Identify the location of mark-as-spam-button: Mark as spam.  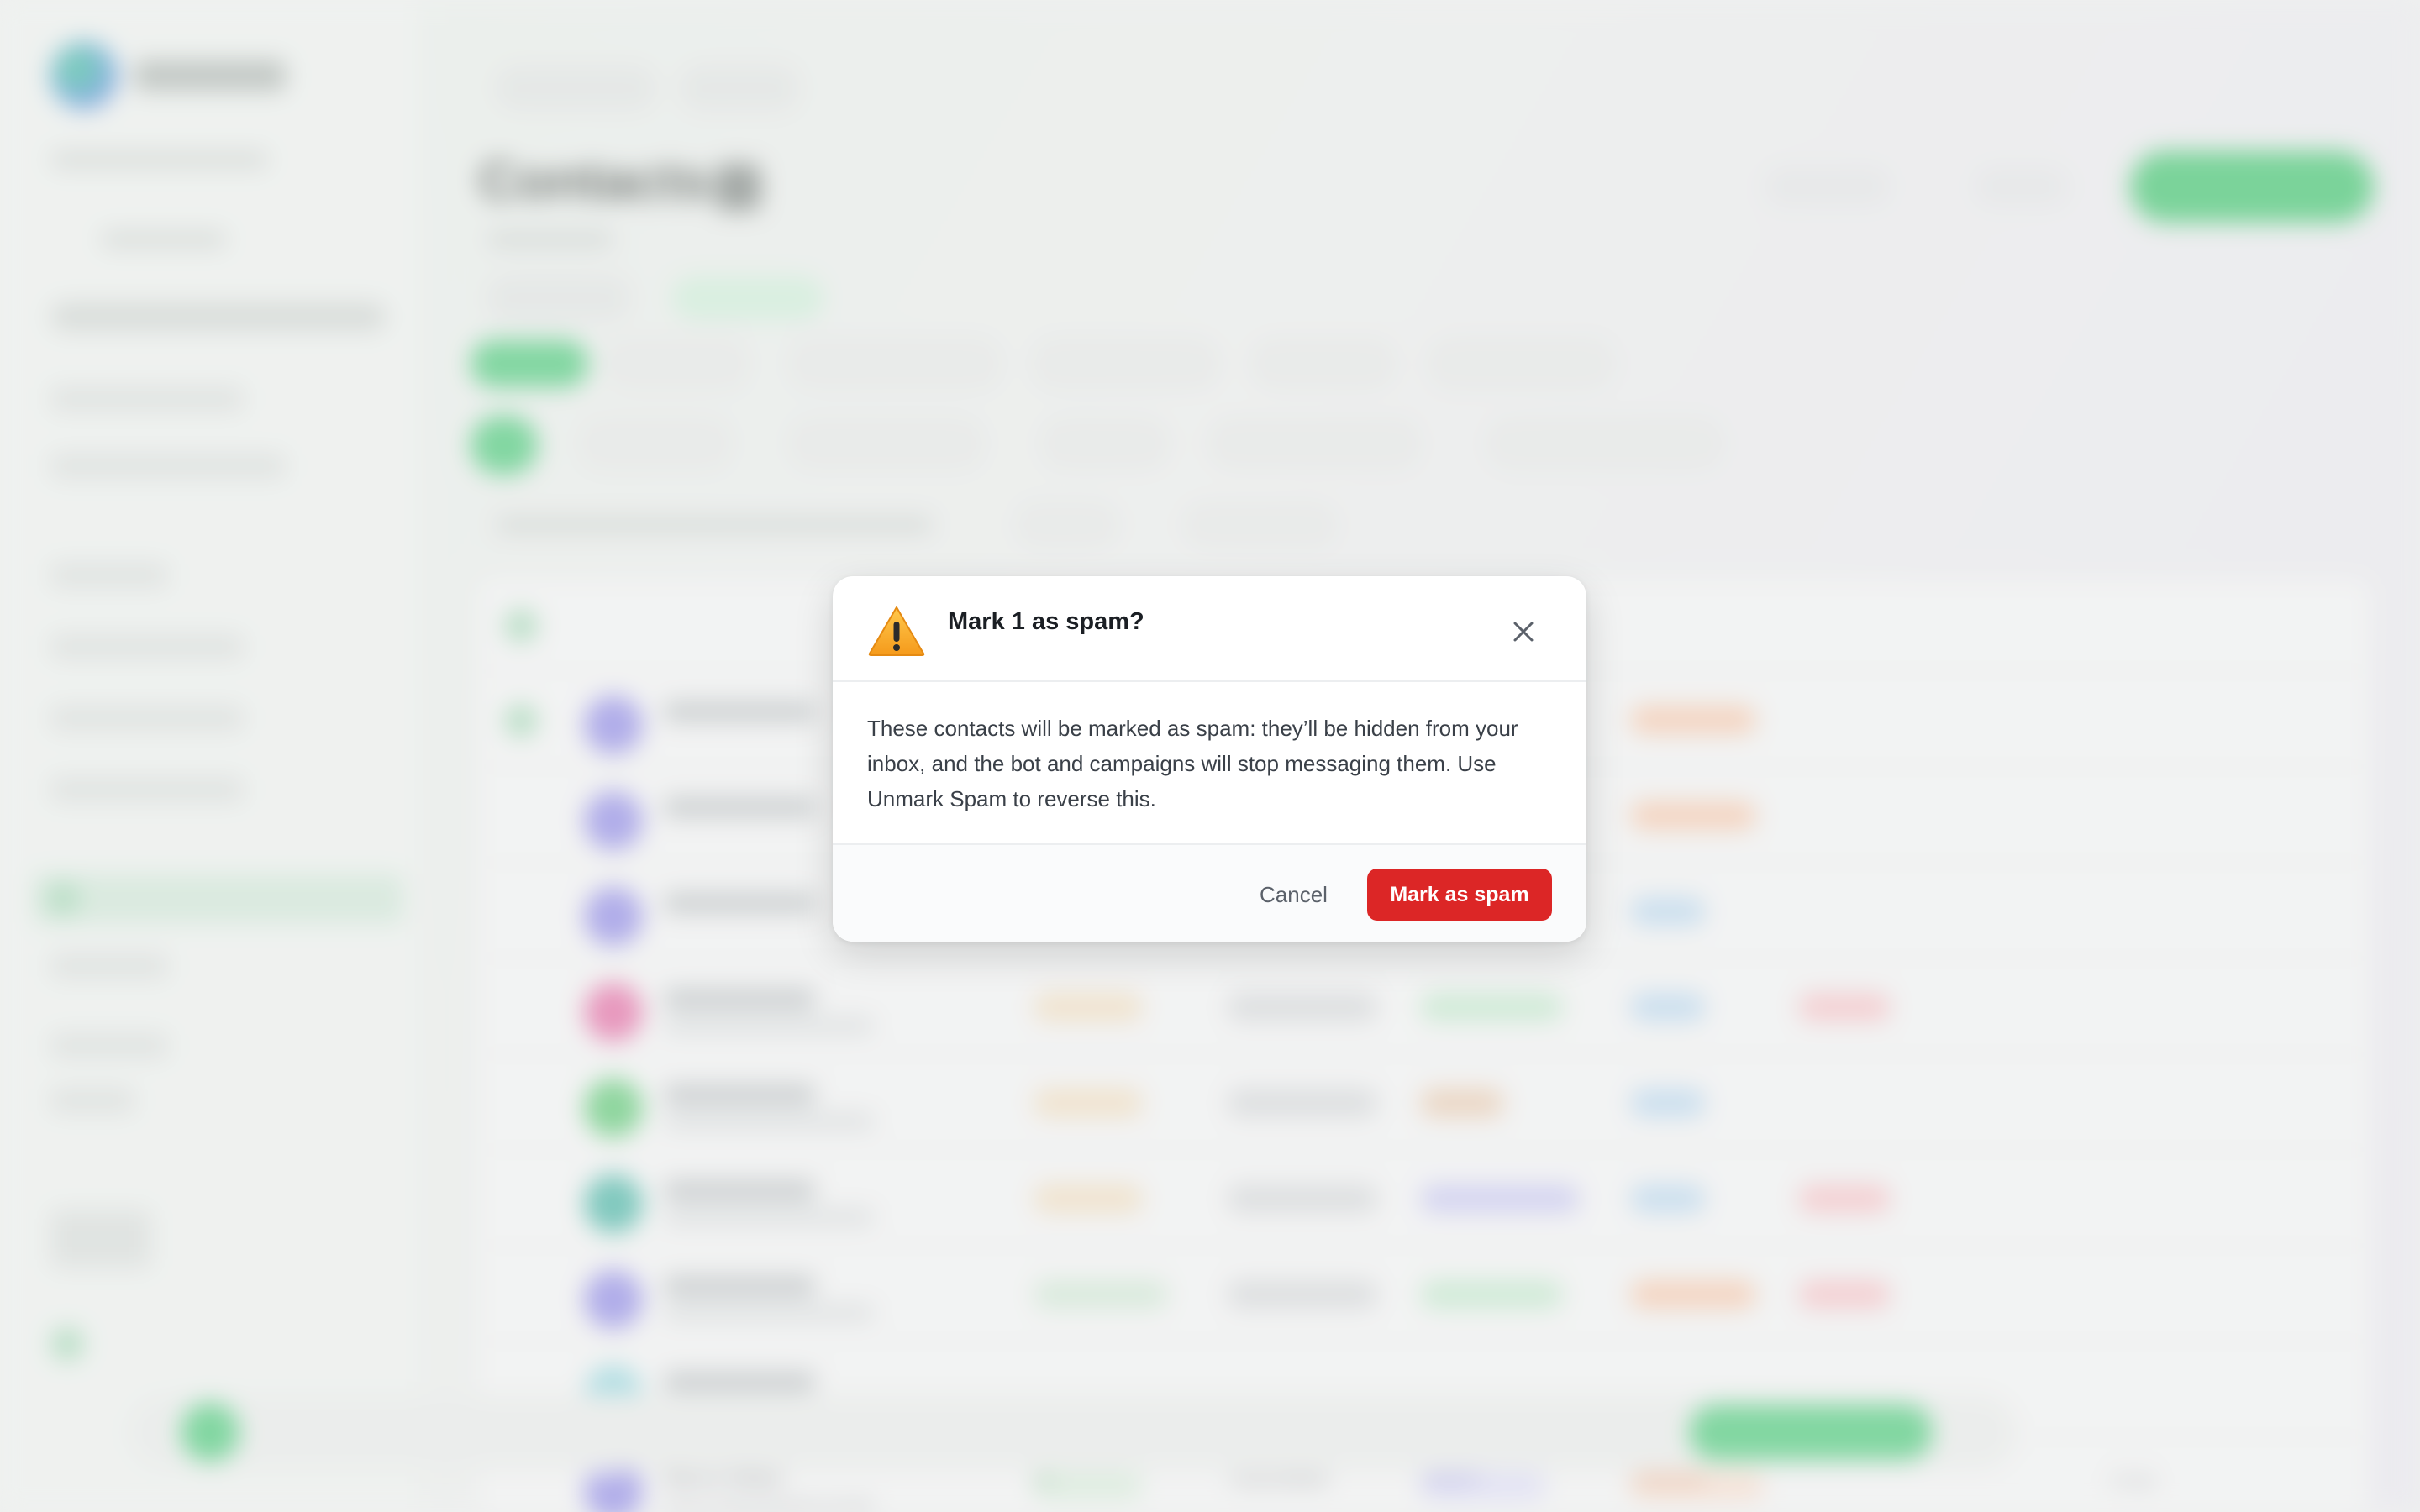
(1459, 895).